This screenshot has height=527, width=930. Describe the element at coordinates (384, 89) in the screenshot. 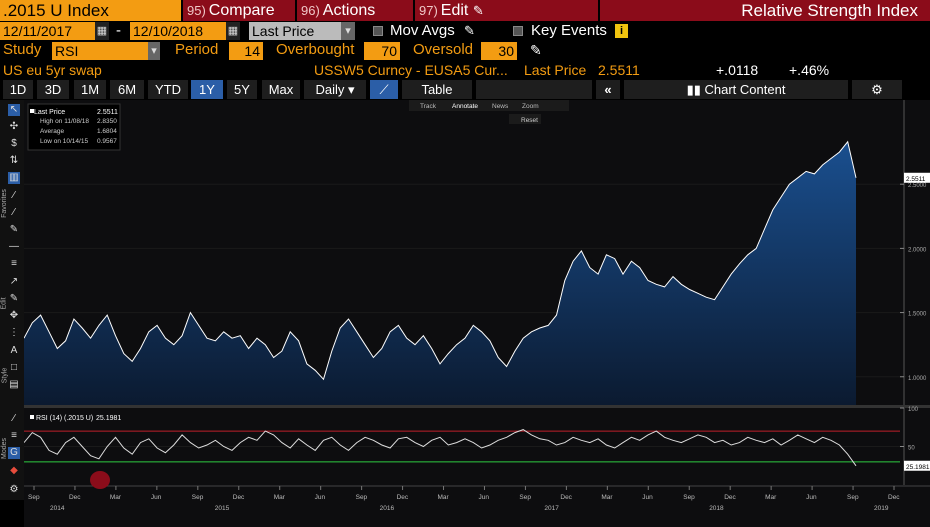

I see `line-chart-icon: ⟋` at that location.